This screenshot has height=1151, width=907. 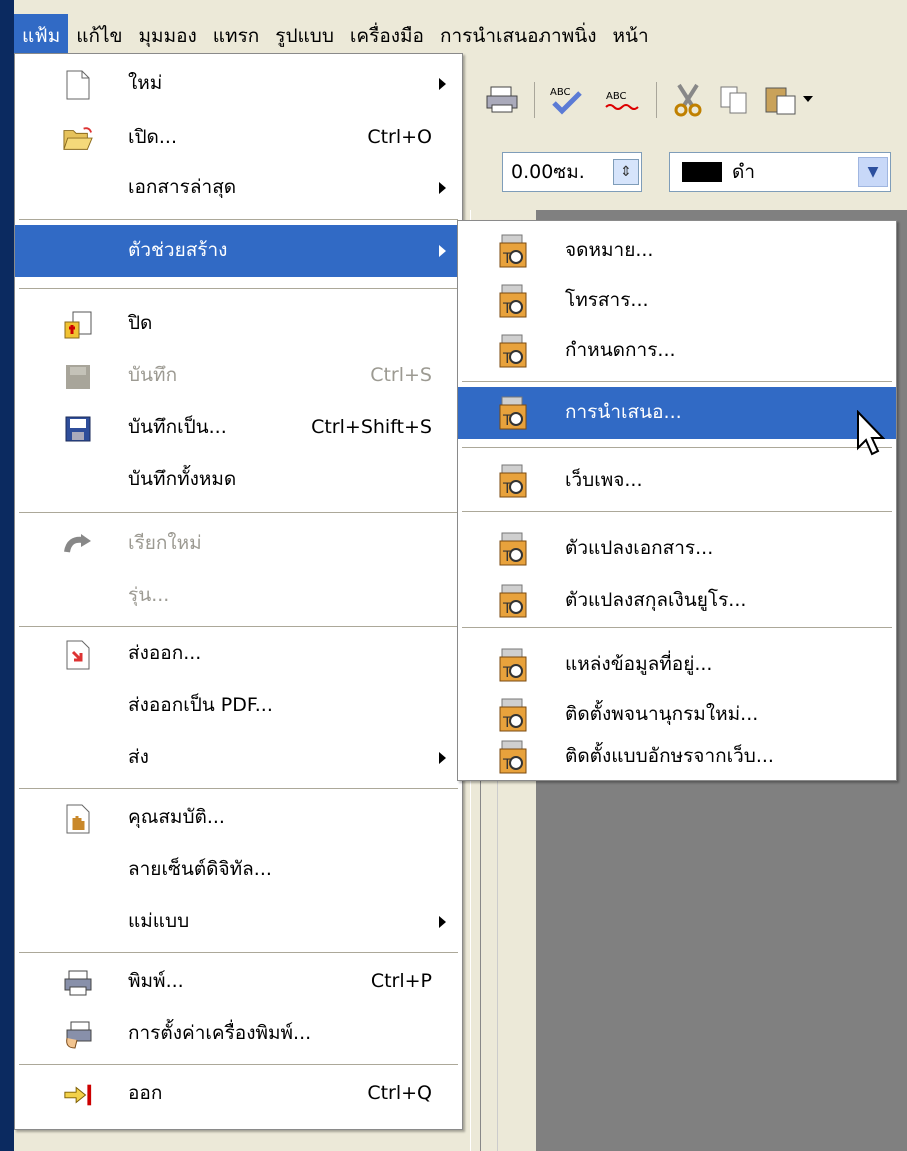 What do you see at coordinates (159, 921) in the screenshot?
I see `menu-item-label: แม่แบบ` at bounding box center [159, 921].